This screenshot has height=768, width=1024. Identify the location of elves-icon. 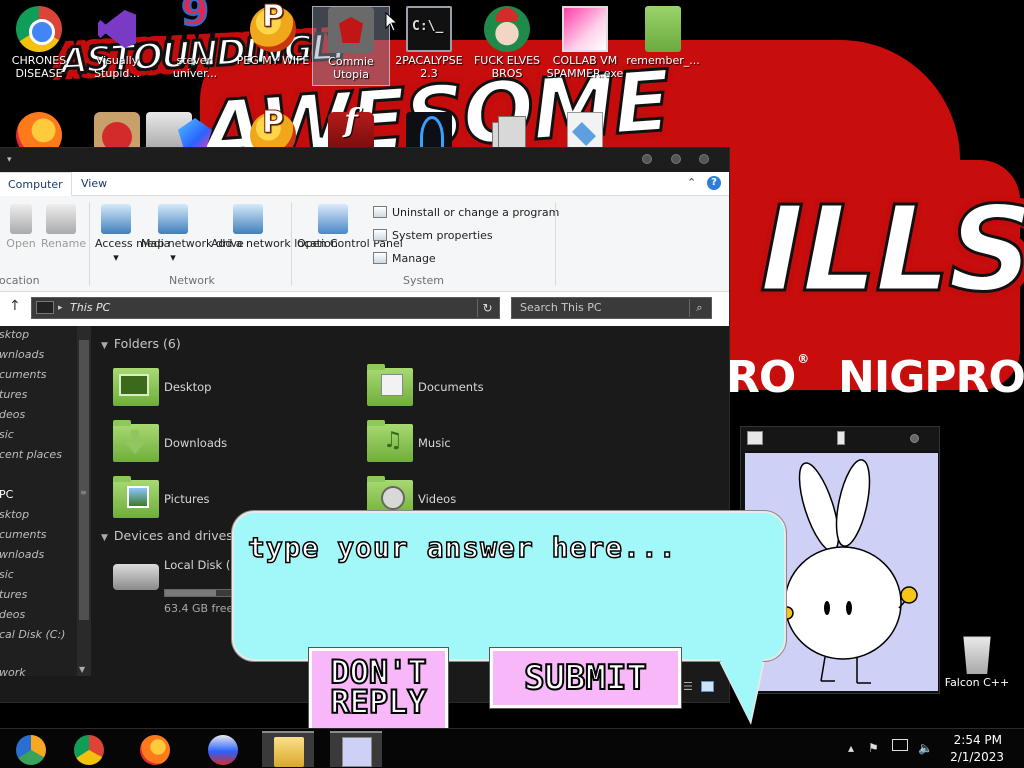
(507, 29).